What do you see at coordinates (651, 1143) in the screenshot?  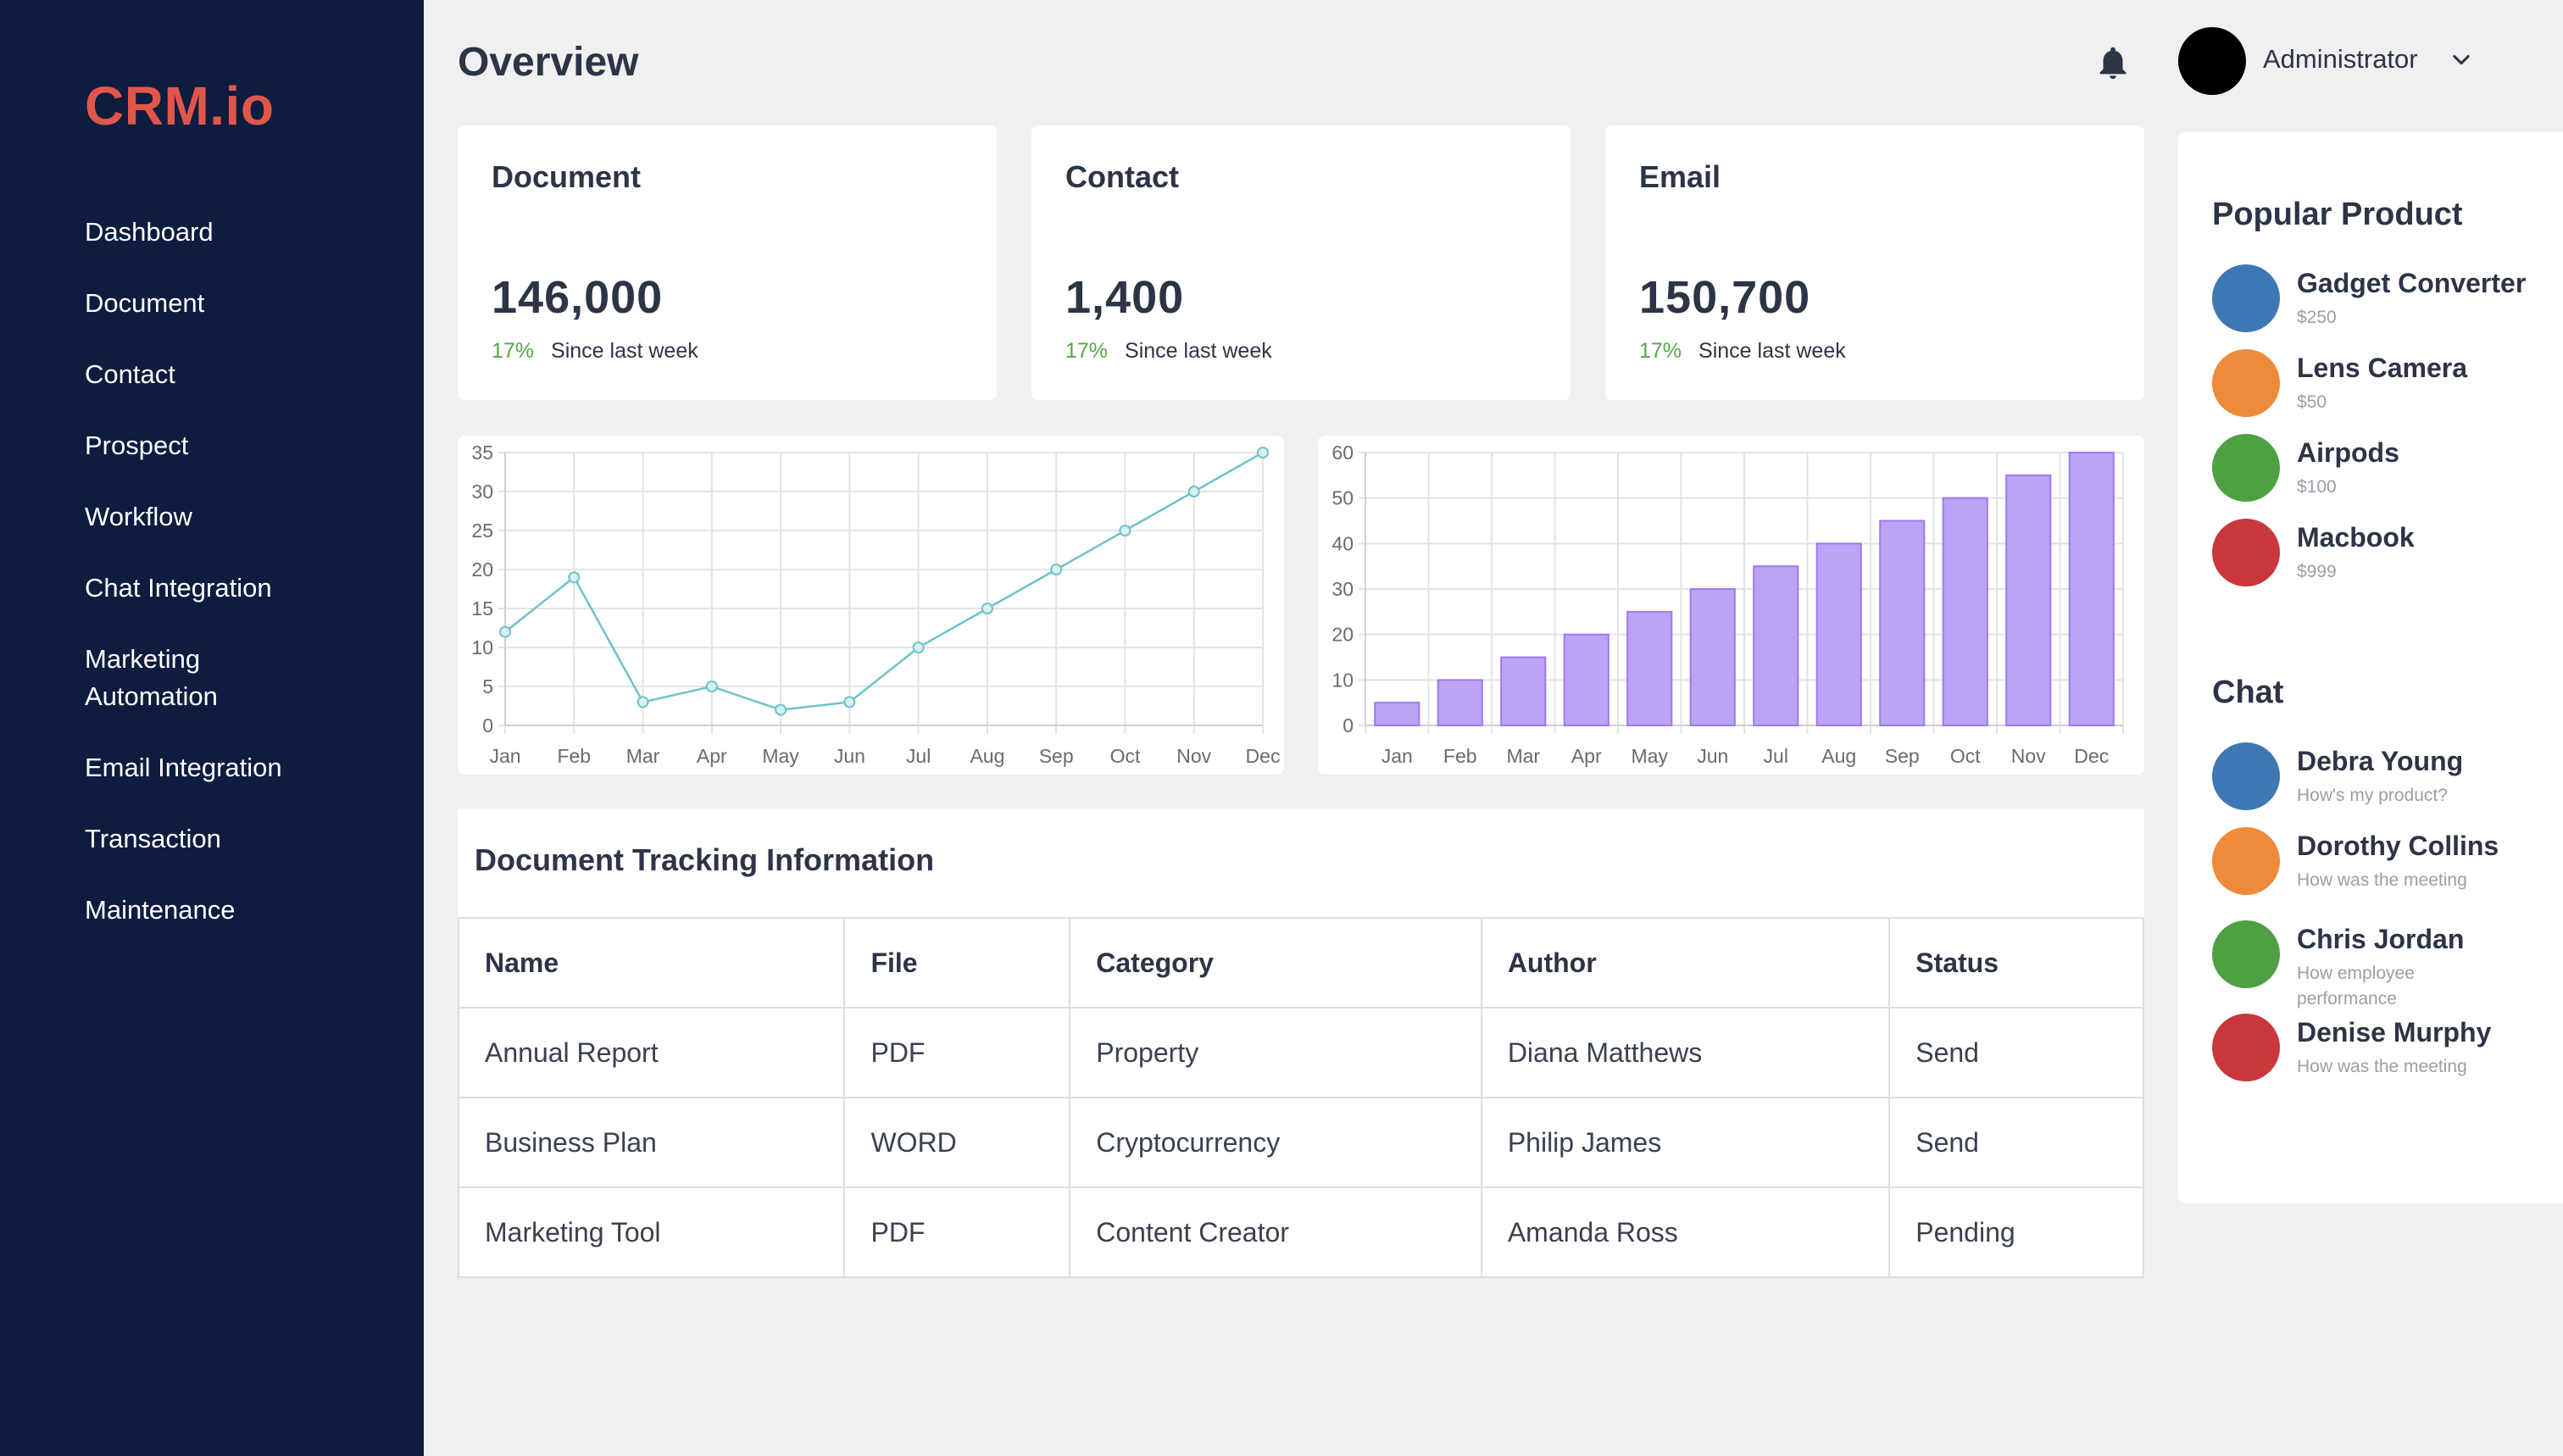 I see `cell-name: Business Plan` at bounding box center [651, 1143].